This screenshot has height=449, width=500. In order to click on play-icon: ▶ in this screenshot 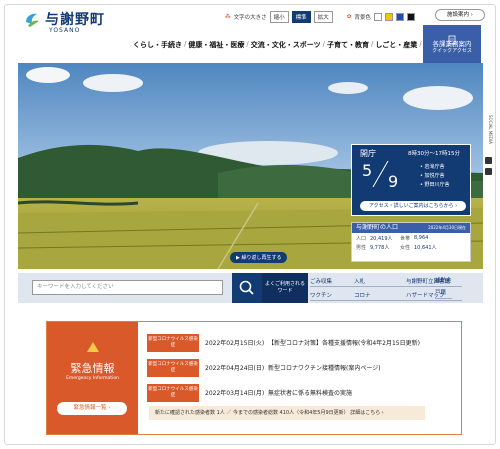, I will do `click(238, 258)`.